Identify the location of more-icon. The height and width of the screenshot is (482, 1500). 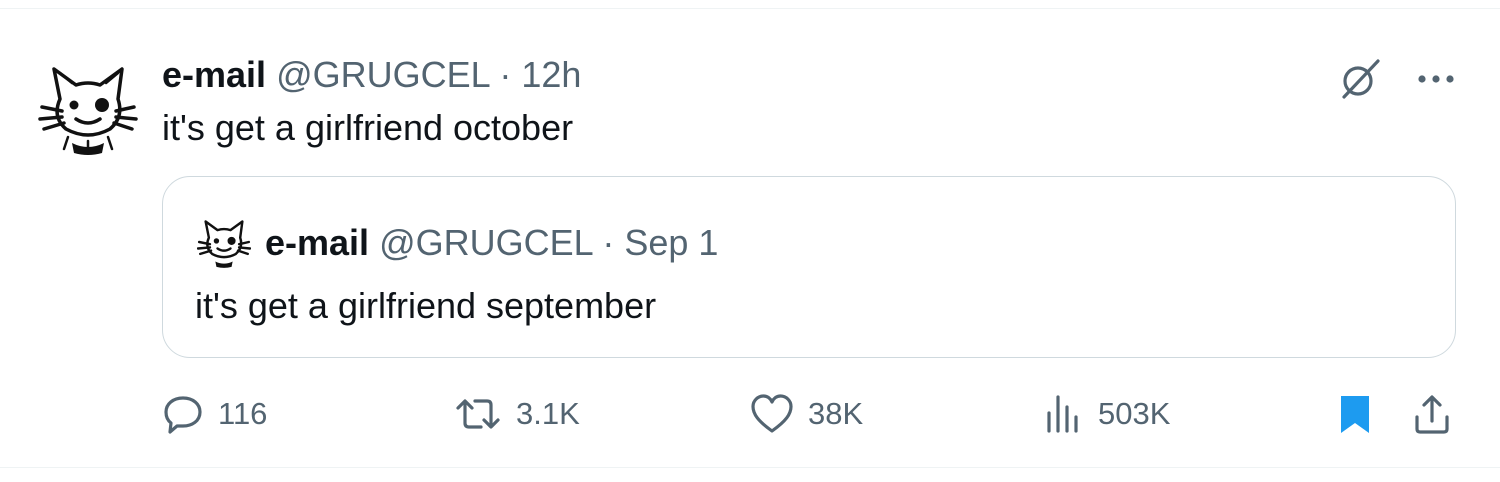
(1436, 79).